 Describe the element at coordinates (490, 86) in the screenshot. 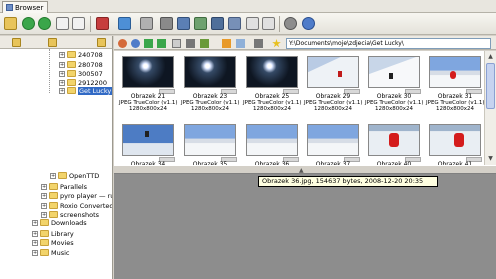

I see `scroll-thumb` at that location.